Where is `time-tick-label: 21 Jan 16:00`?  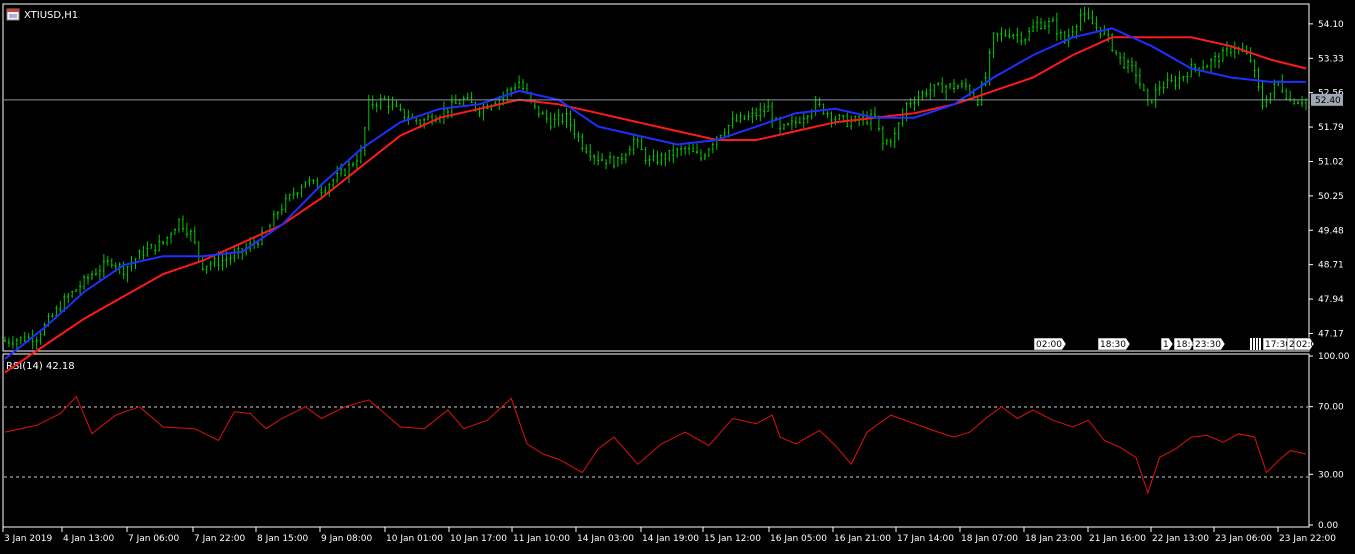 time-tick-label: 21 Jan 16:00 is located at coordinates (1117, 539).